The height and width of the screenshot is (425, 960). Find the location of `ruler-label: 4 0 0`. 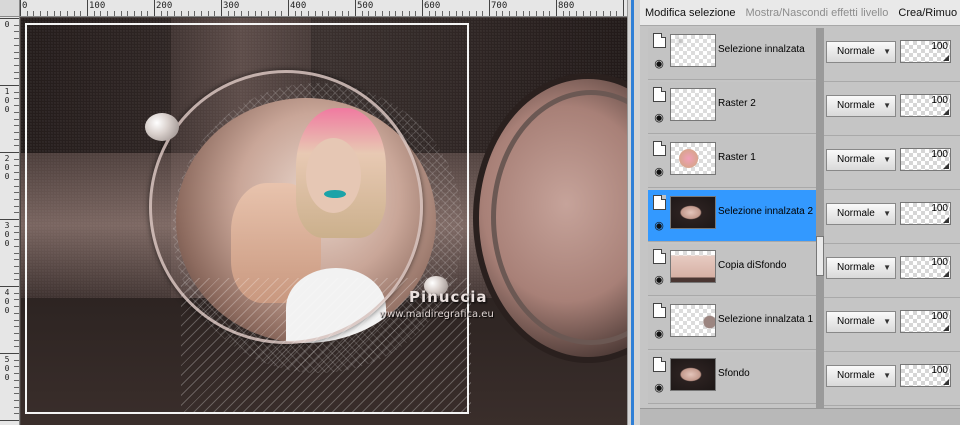

ruler-label: 4 0 0 is located at coordinates (7, 301).